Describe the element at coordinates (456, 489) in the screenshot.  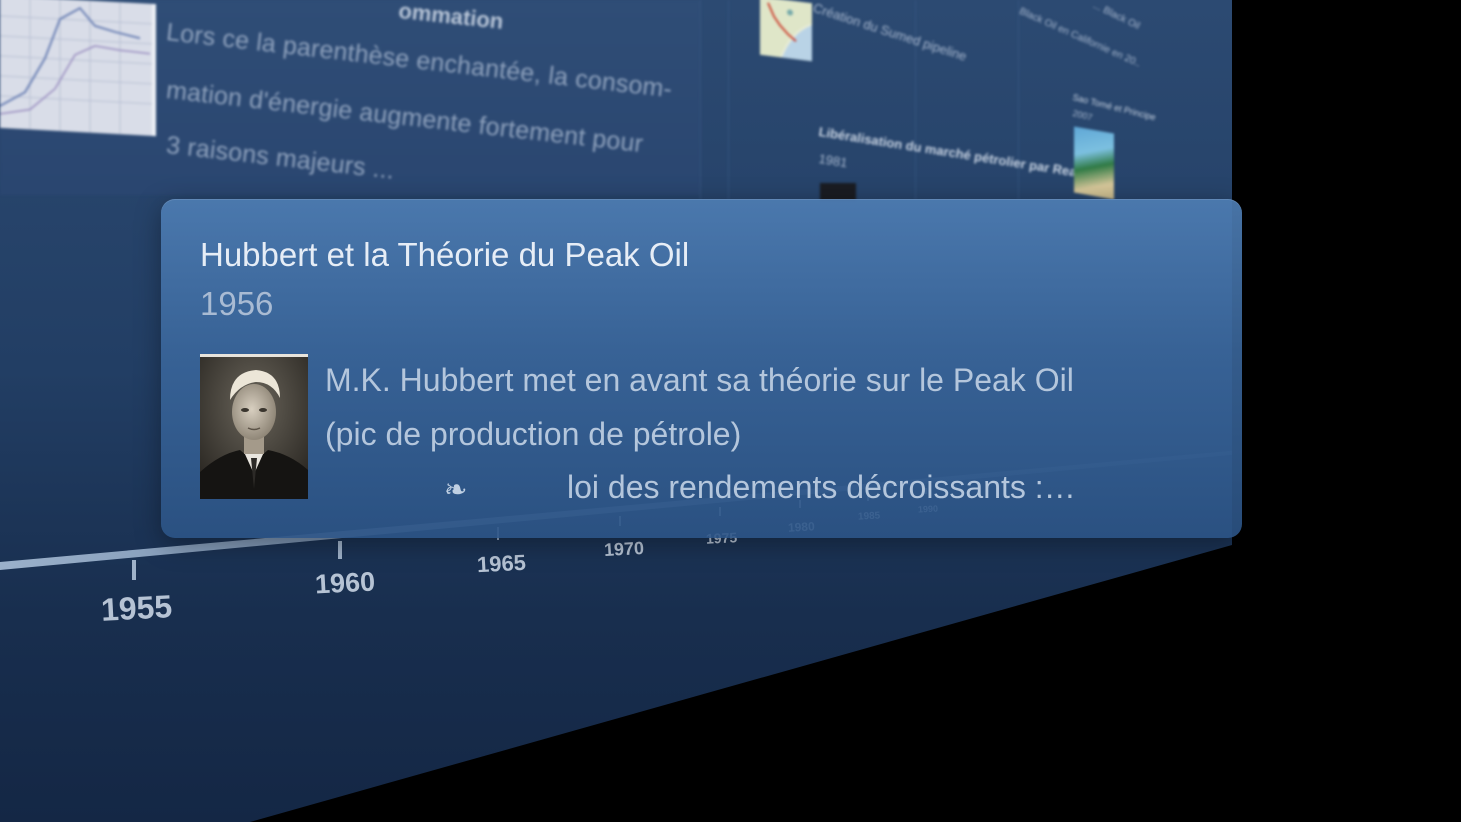
I see `fleuron-icon: ❧` at that location.